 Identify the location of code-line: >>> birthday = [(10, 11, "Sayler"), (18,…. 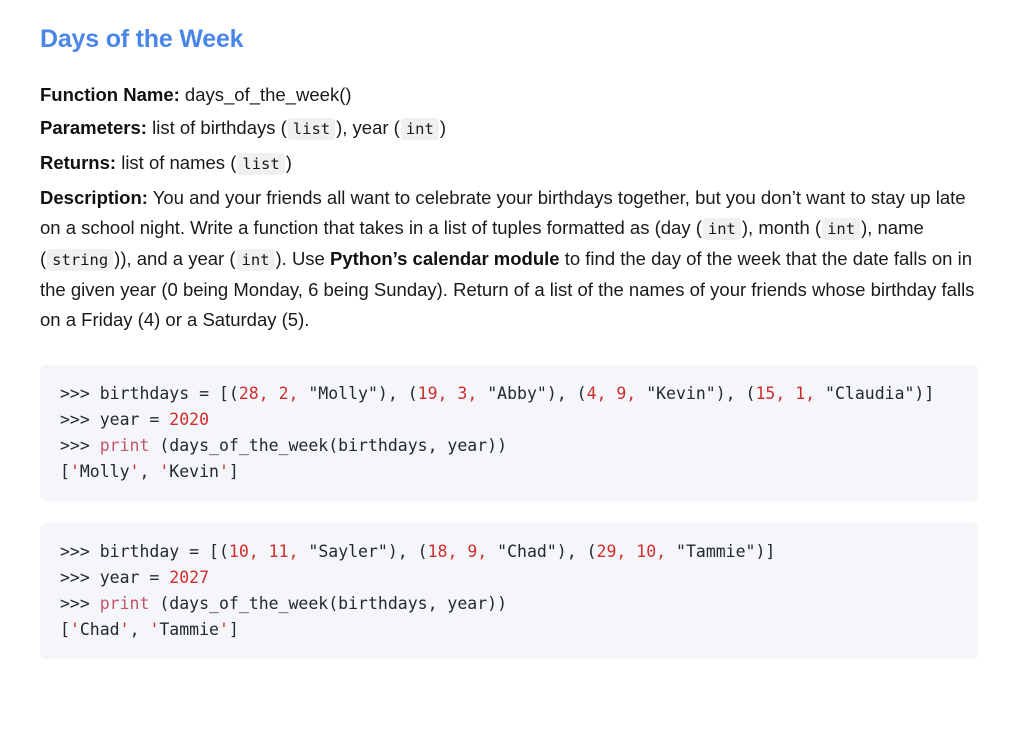
(510, 552).